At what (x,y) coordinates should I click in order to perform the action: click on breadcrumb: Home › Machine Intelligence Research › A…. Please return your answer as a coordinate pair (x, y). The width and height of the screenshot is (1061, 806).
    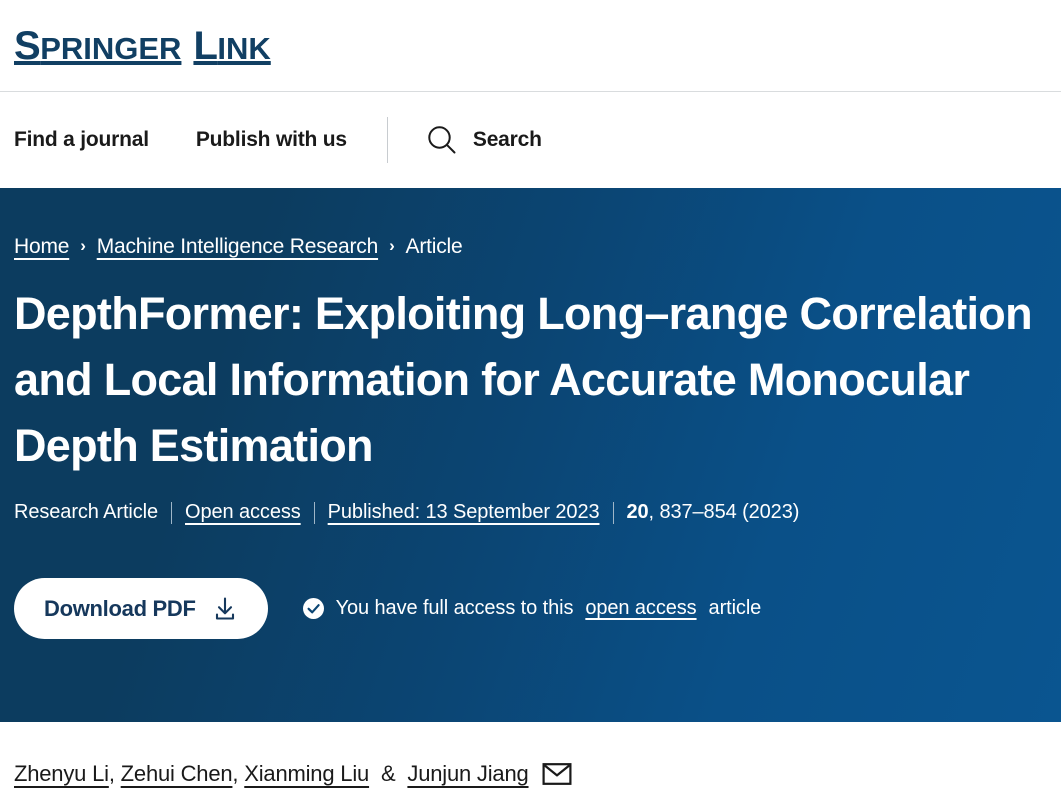
    Looking at the image, I should click on (530, 223).